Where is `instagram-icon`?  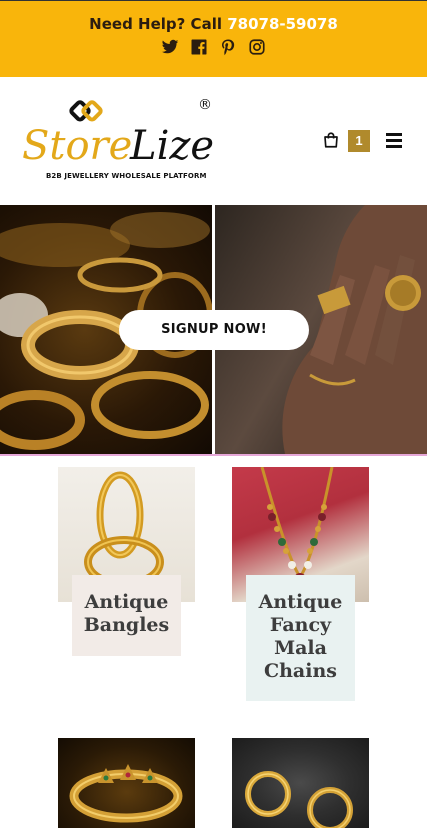
instagram-icon is located at coordinates (257, 47).